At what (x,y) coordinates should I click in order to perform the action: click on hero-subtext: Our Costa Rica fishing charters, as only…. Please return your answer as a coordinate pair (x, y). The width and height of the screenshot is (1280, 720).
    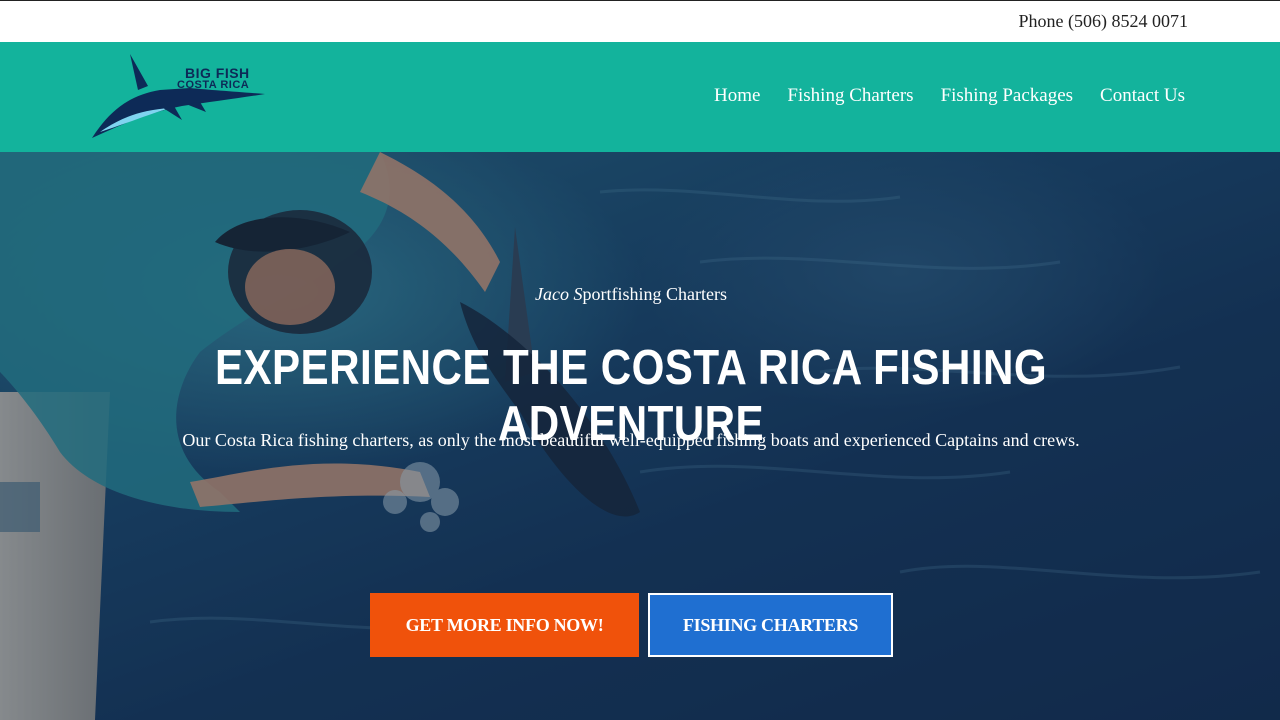
    Looking at the image, I should click on (631, 440).